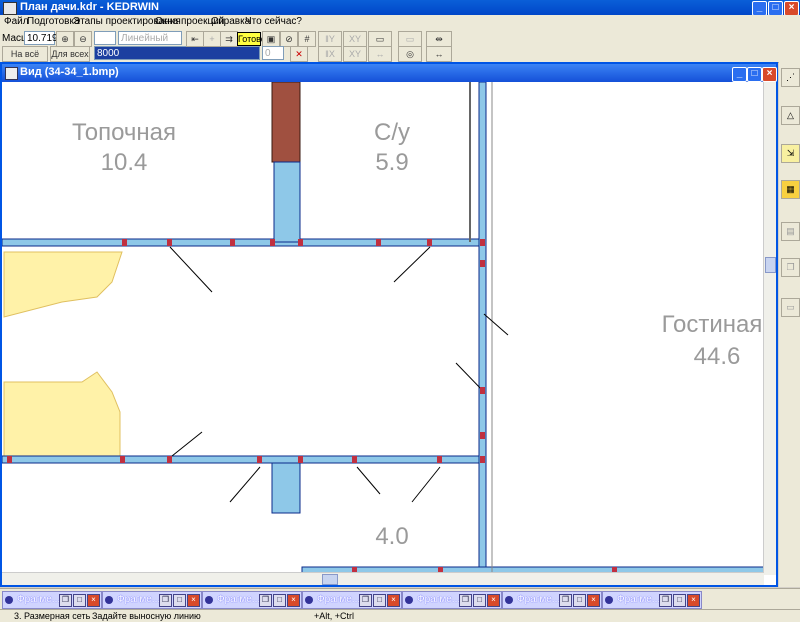 Image resolution: width=800 pixels, height=622 pixels. Describe the element at coordinates (63, 284) in the screenshot. I see `stairs-upper` at that location.